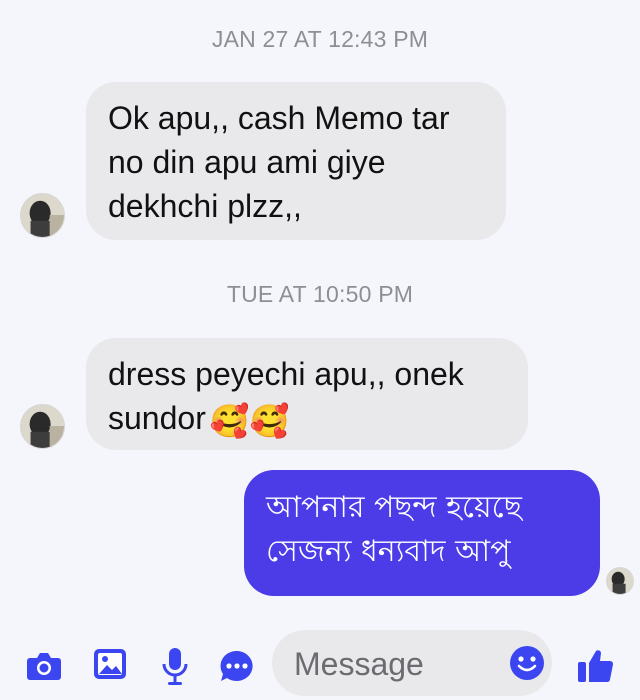 This screenshot has width=640, height=700. I want to click on message-placeholder: Message, so click(359, 664).